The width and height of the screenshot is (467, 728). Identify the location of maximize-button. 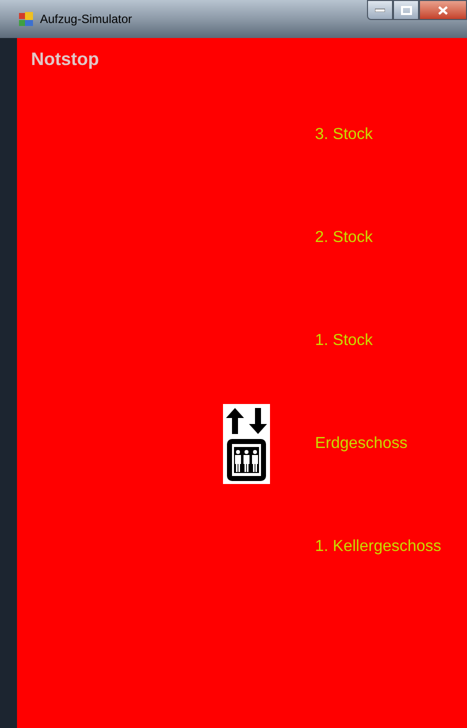
(406, 10).